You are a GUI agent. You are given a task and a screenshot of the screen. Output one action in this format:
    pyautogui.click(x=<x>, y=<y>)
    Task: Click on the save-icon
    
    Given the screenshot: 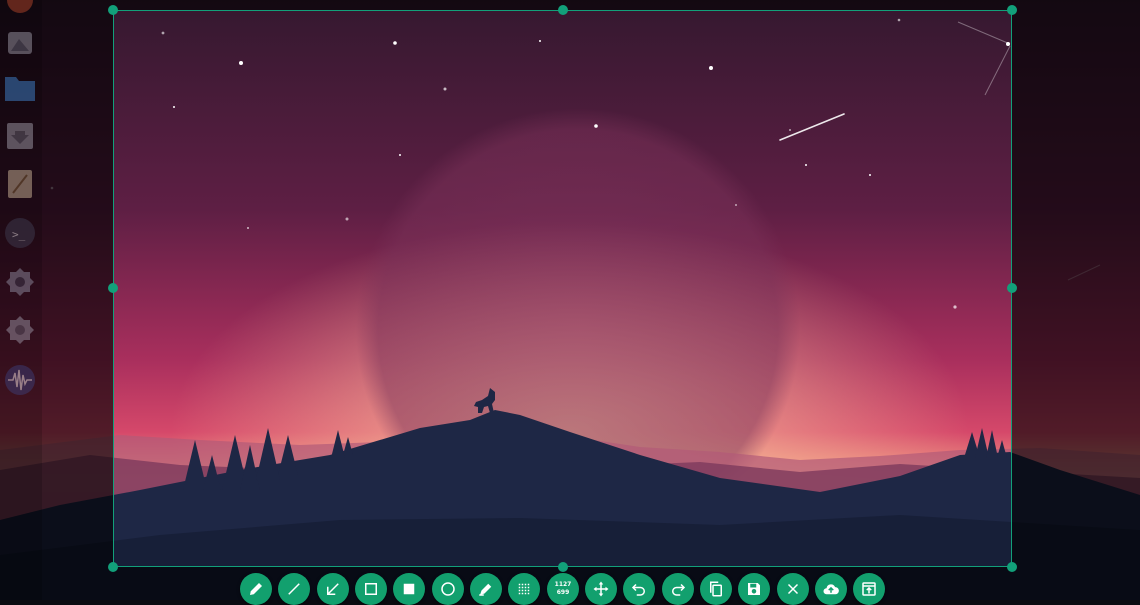 What is the action you would take?
    pyautogui.click(x=754, y=589)
    